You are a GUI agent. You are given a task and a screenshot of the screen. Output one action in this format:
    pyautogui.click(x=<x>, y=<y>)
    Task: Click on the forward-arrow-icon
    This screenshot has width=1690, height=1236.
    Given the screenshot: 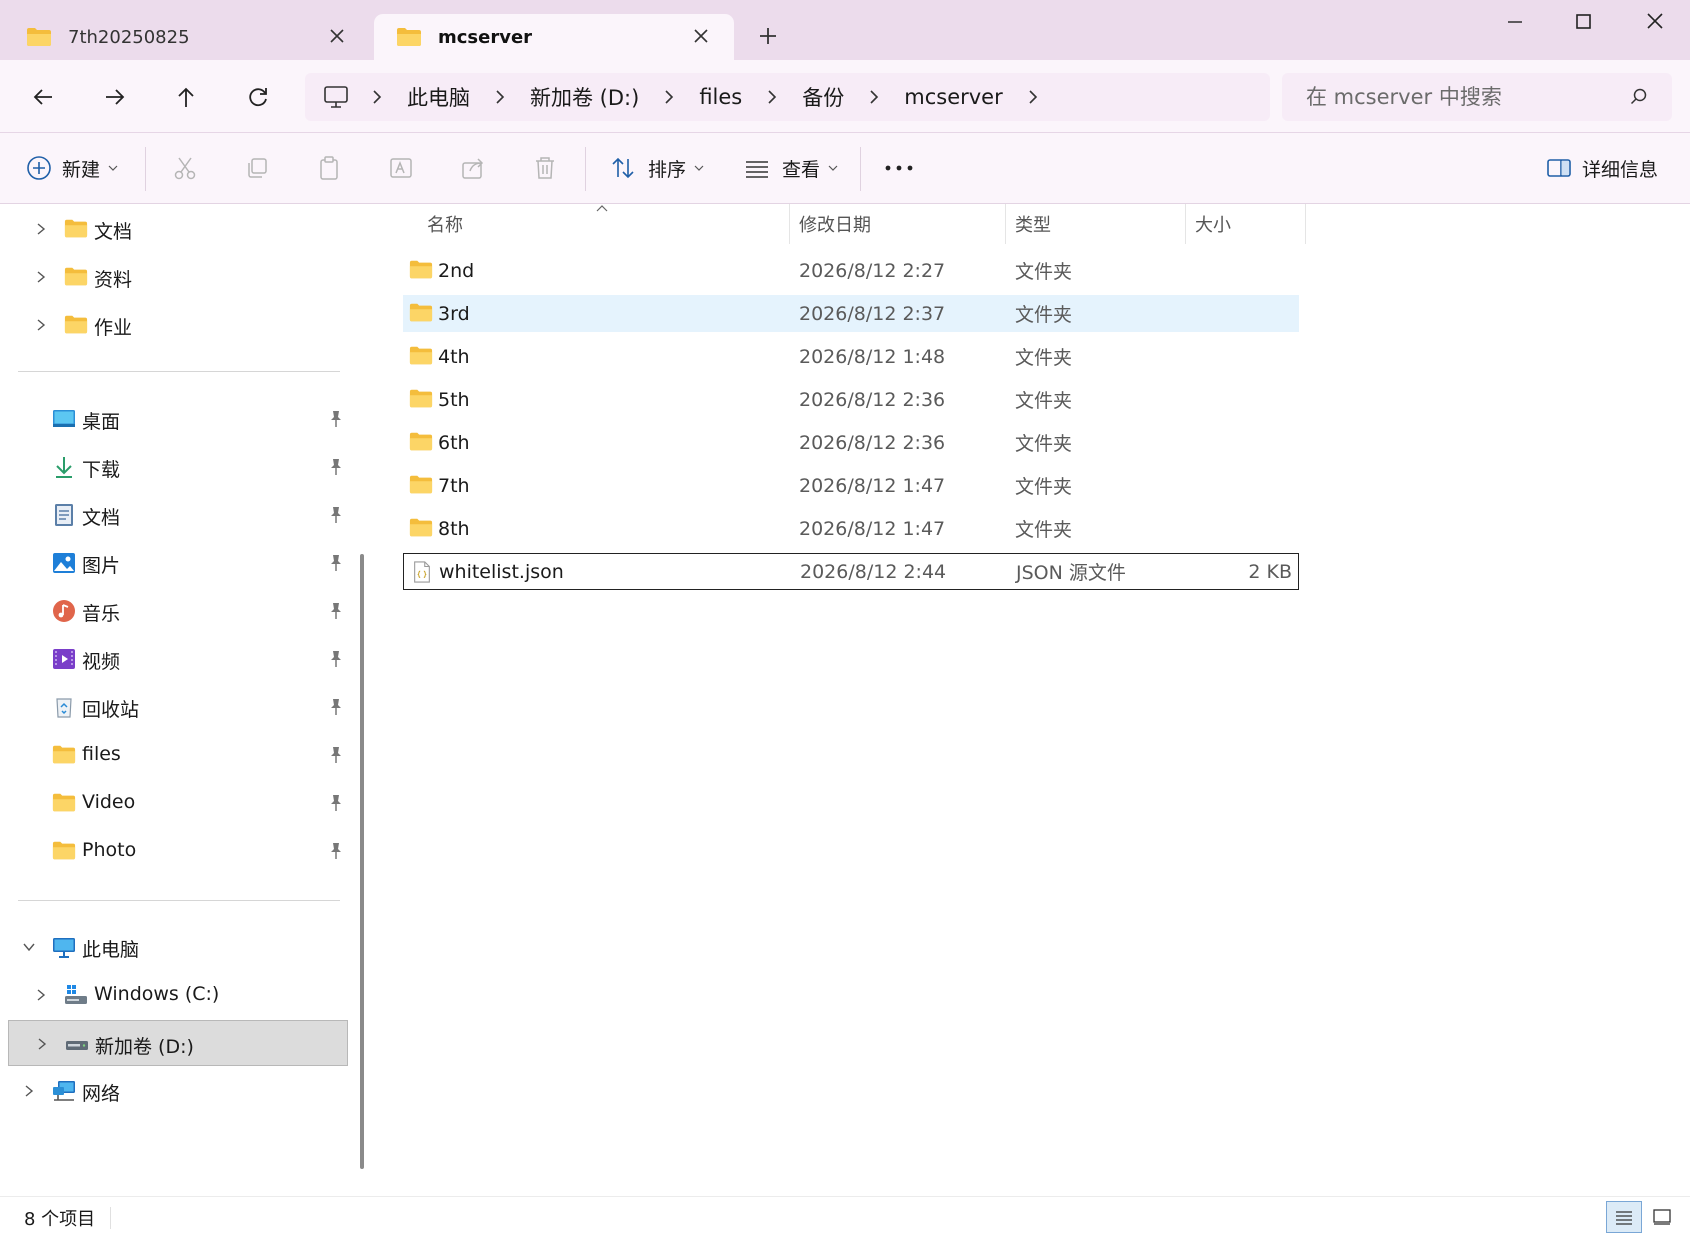 What is the action you would take?
    pyautogui.click(x=115, y=97)
    